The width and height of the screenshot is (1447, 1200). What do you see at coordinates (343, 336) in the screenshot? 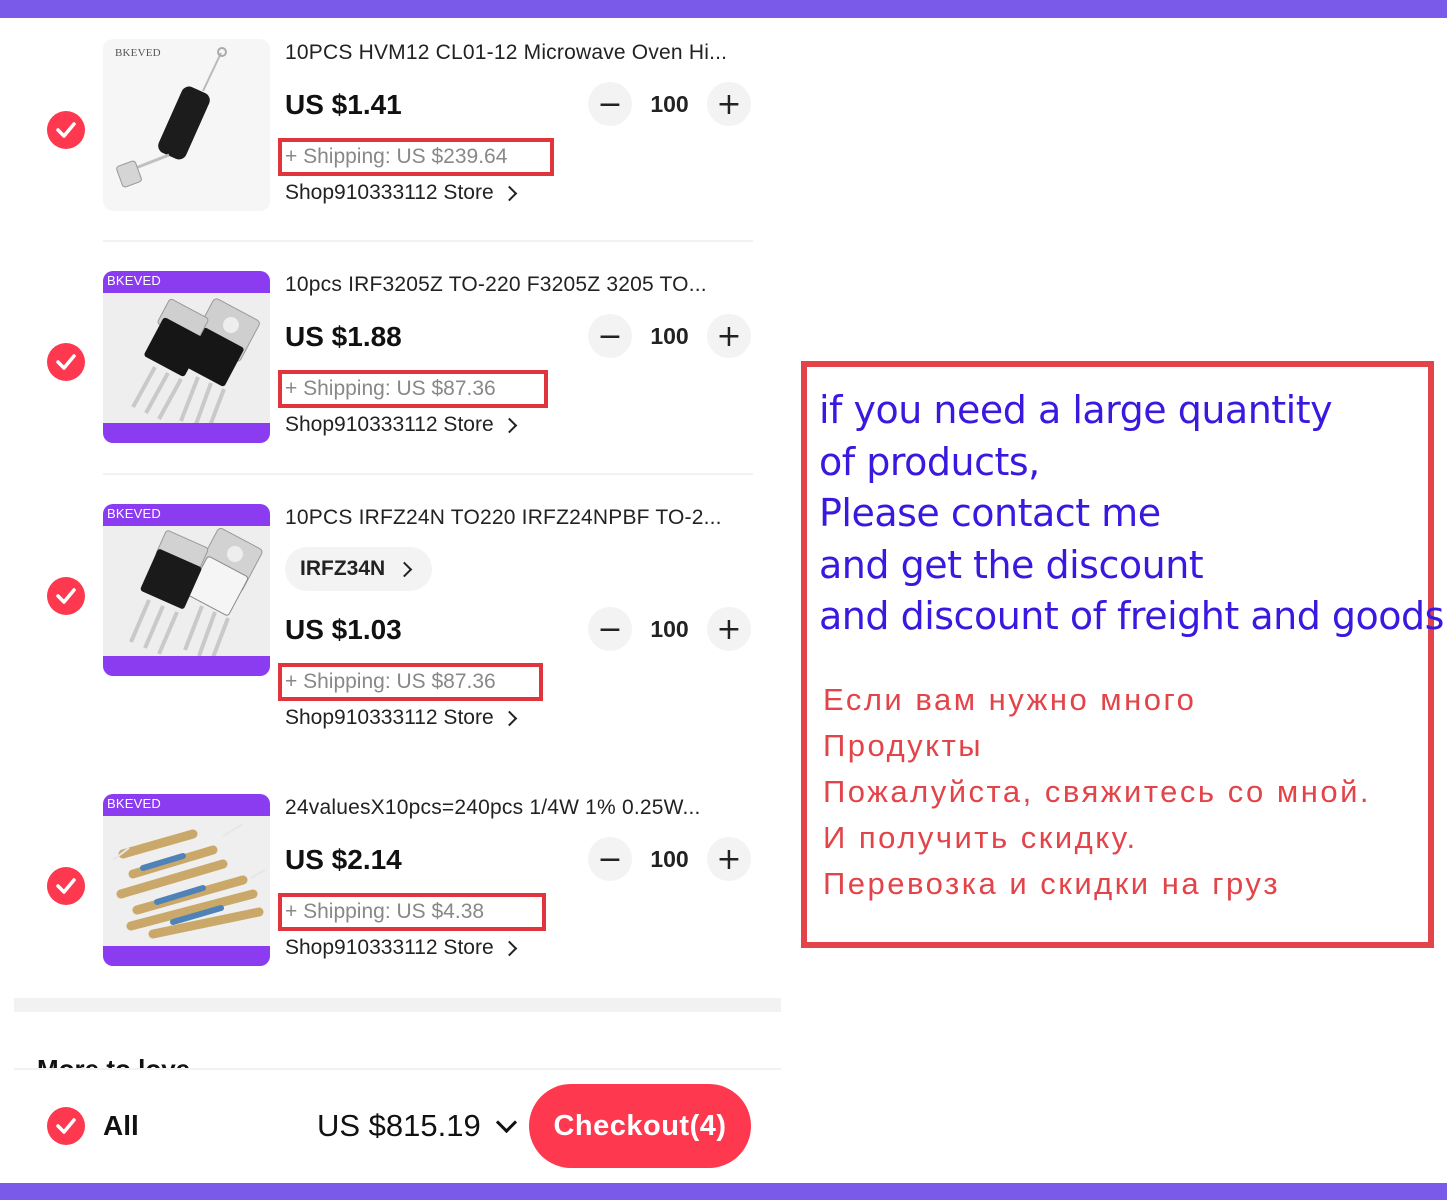
I see `product-price: US $1.88` at bounding box center [343, 336].